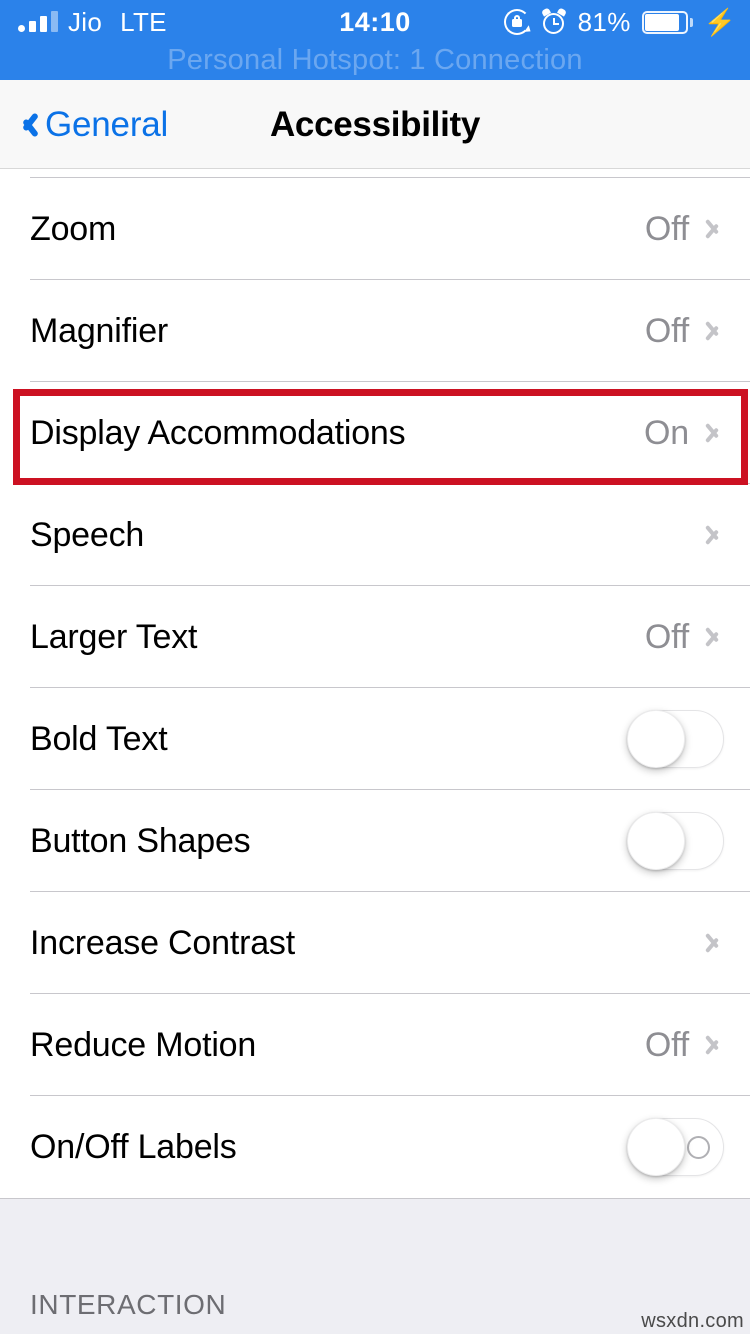  What do you see at coordinates (553, 21) in the screenshot?
I see `alarm-clock-icon` at bounding box center [553, 21].